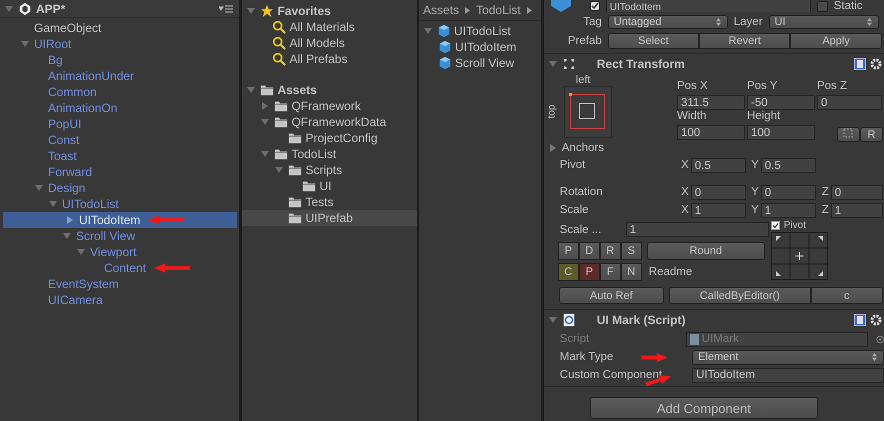  Describe the element at coordinates (480, 31) in the screenshot. I see `prefab-item: UITodoList` at that location.